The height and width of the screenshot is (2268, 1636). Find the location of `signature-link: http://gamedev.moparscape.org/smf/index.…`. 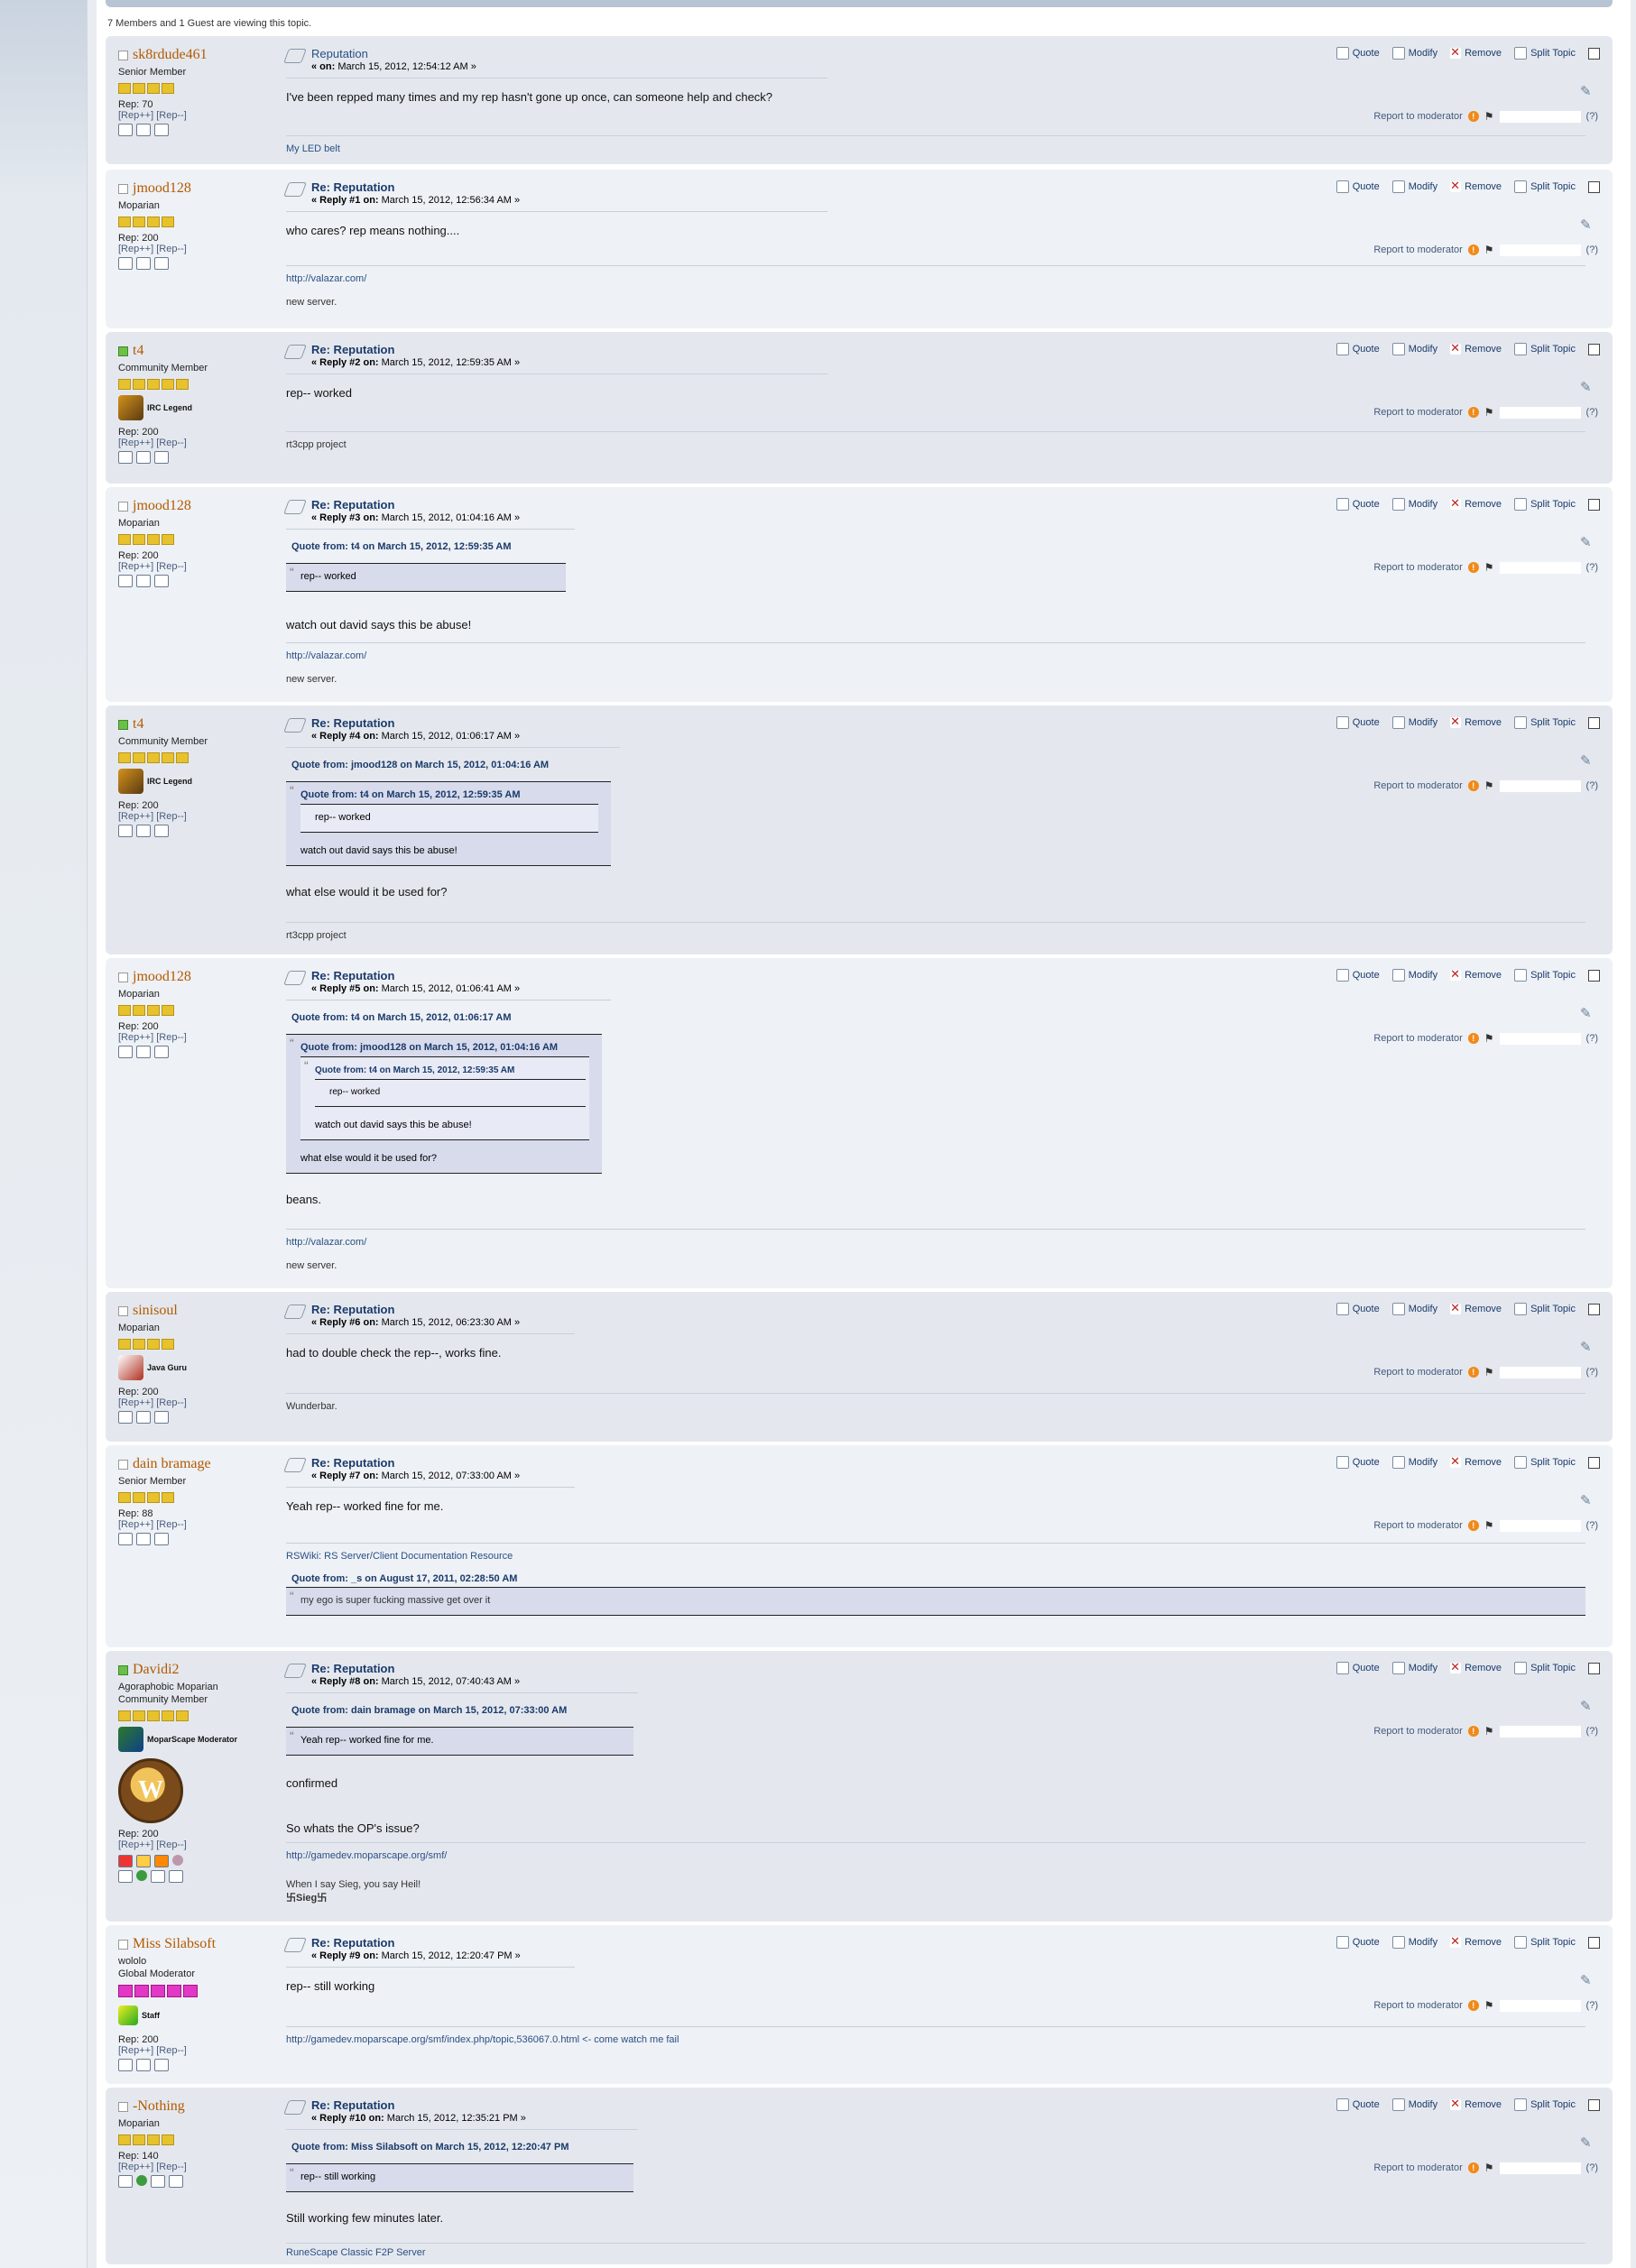

signature-link: http://gamedev.moparscape.org/smf/index.… is located at coordinates (482, 2039).